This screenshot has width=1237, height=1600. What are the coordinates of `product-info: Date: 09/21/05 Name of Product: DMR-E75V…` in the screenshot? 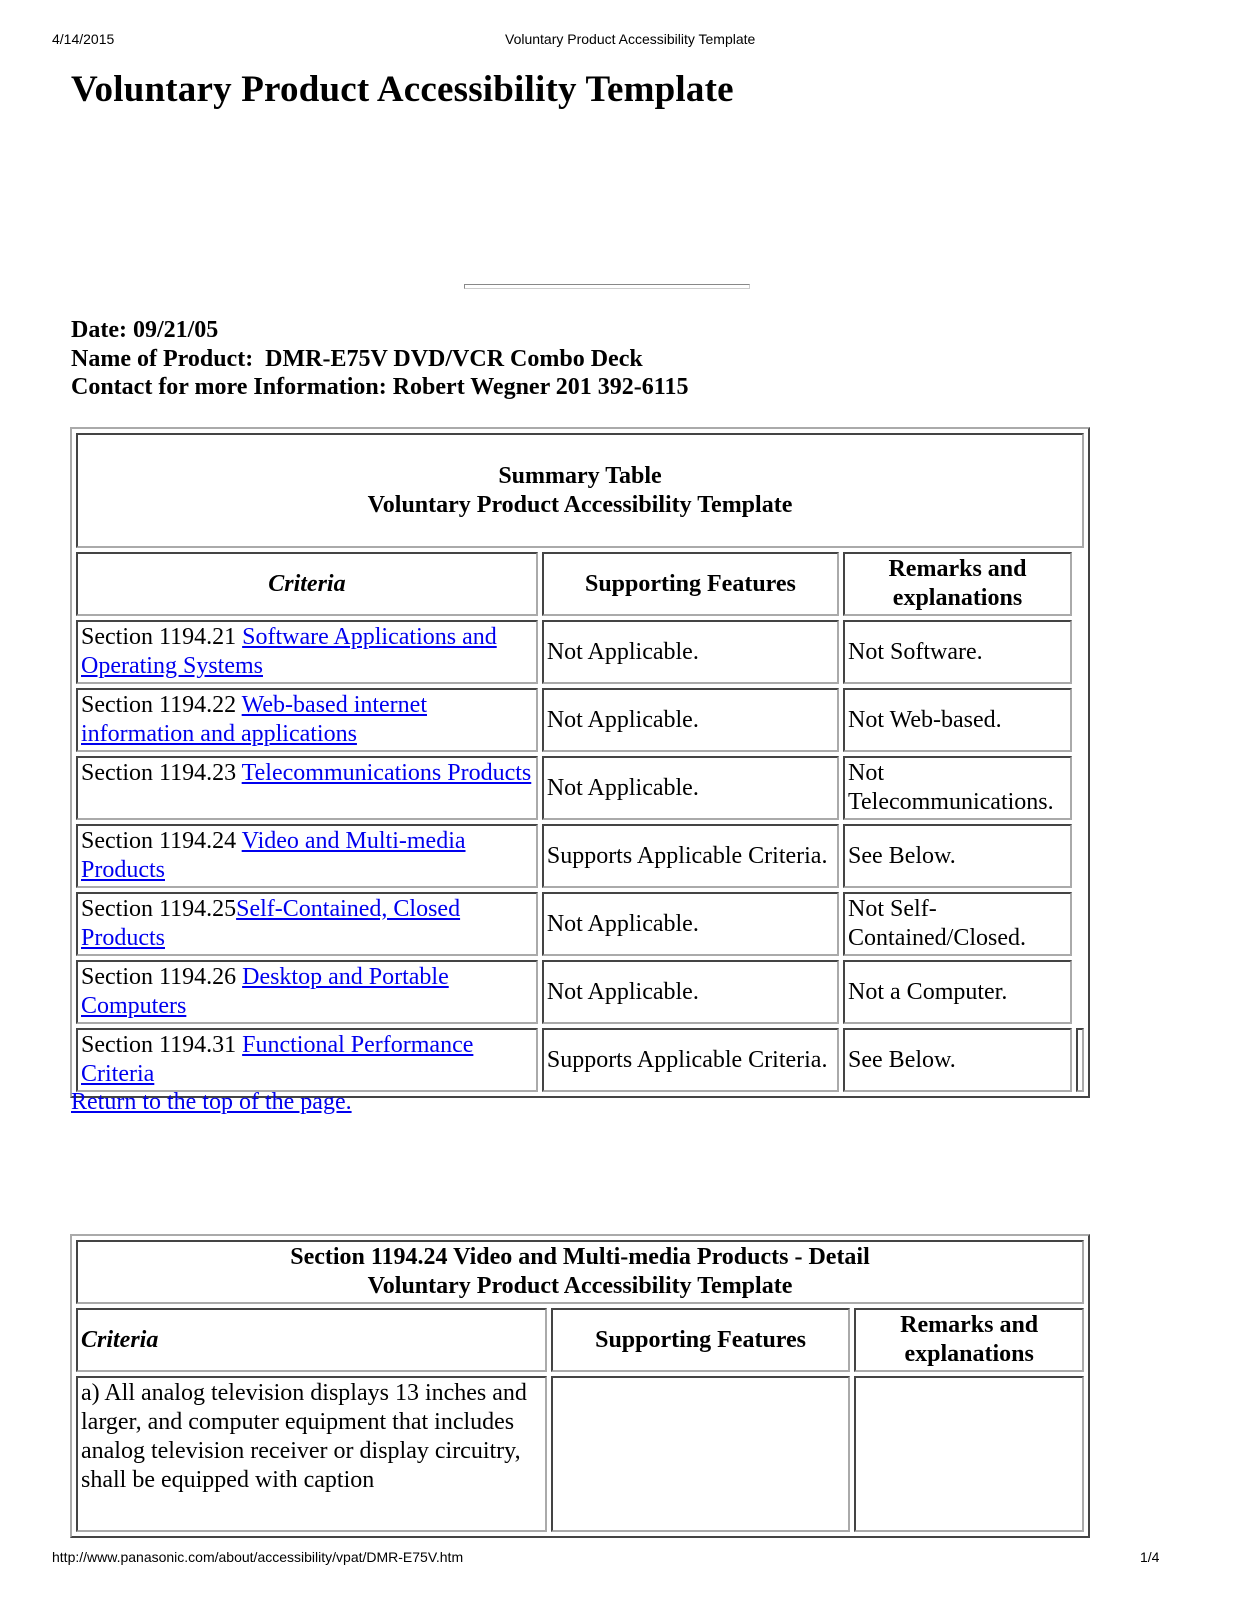 It's located at (379, 359).